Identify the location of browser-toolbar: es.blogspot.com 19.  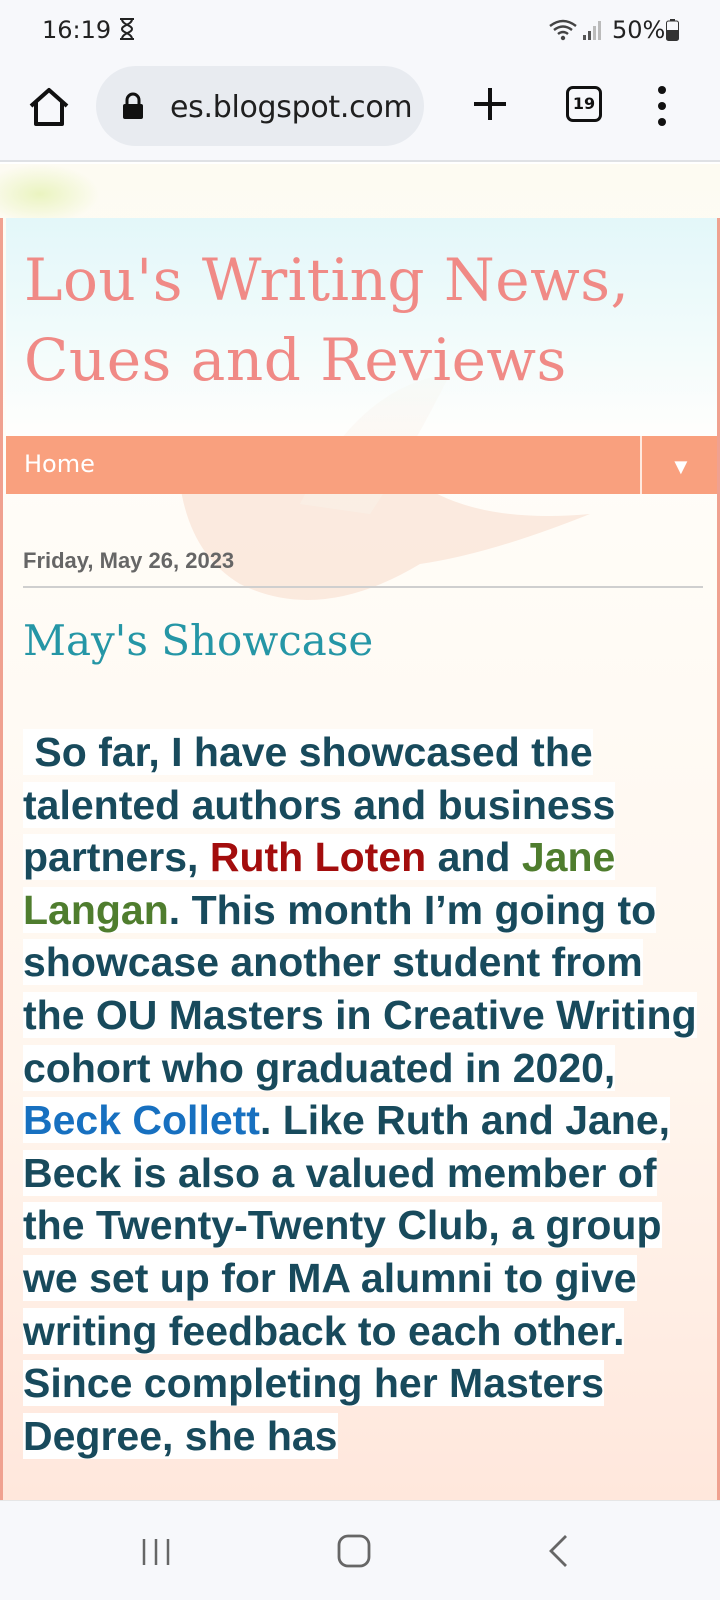
(360, 112).